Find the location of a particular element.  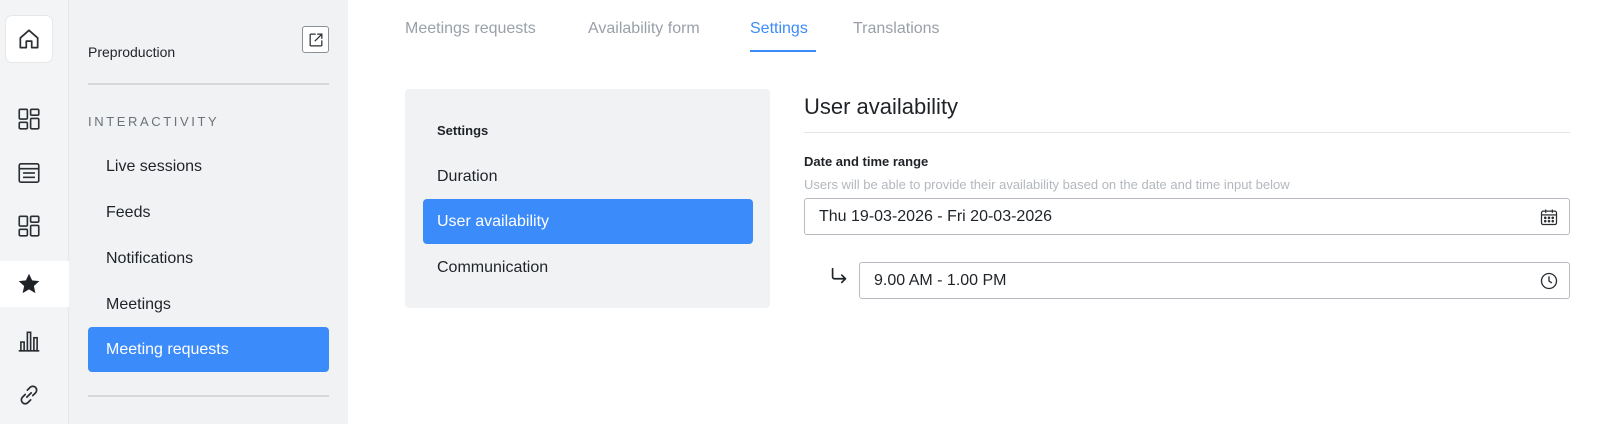

icon-rail is located at coordinates (34, 212).